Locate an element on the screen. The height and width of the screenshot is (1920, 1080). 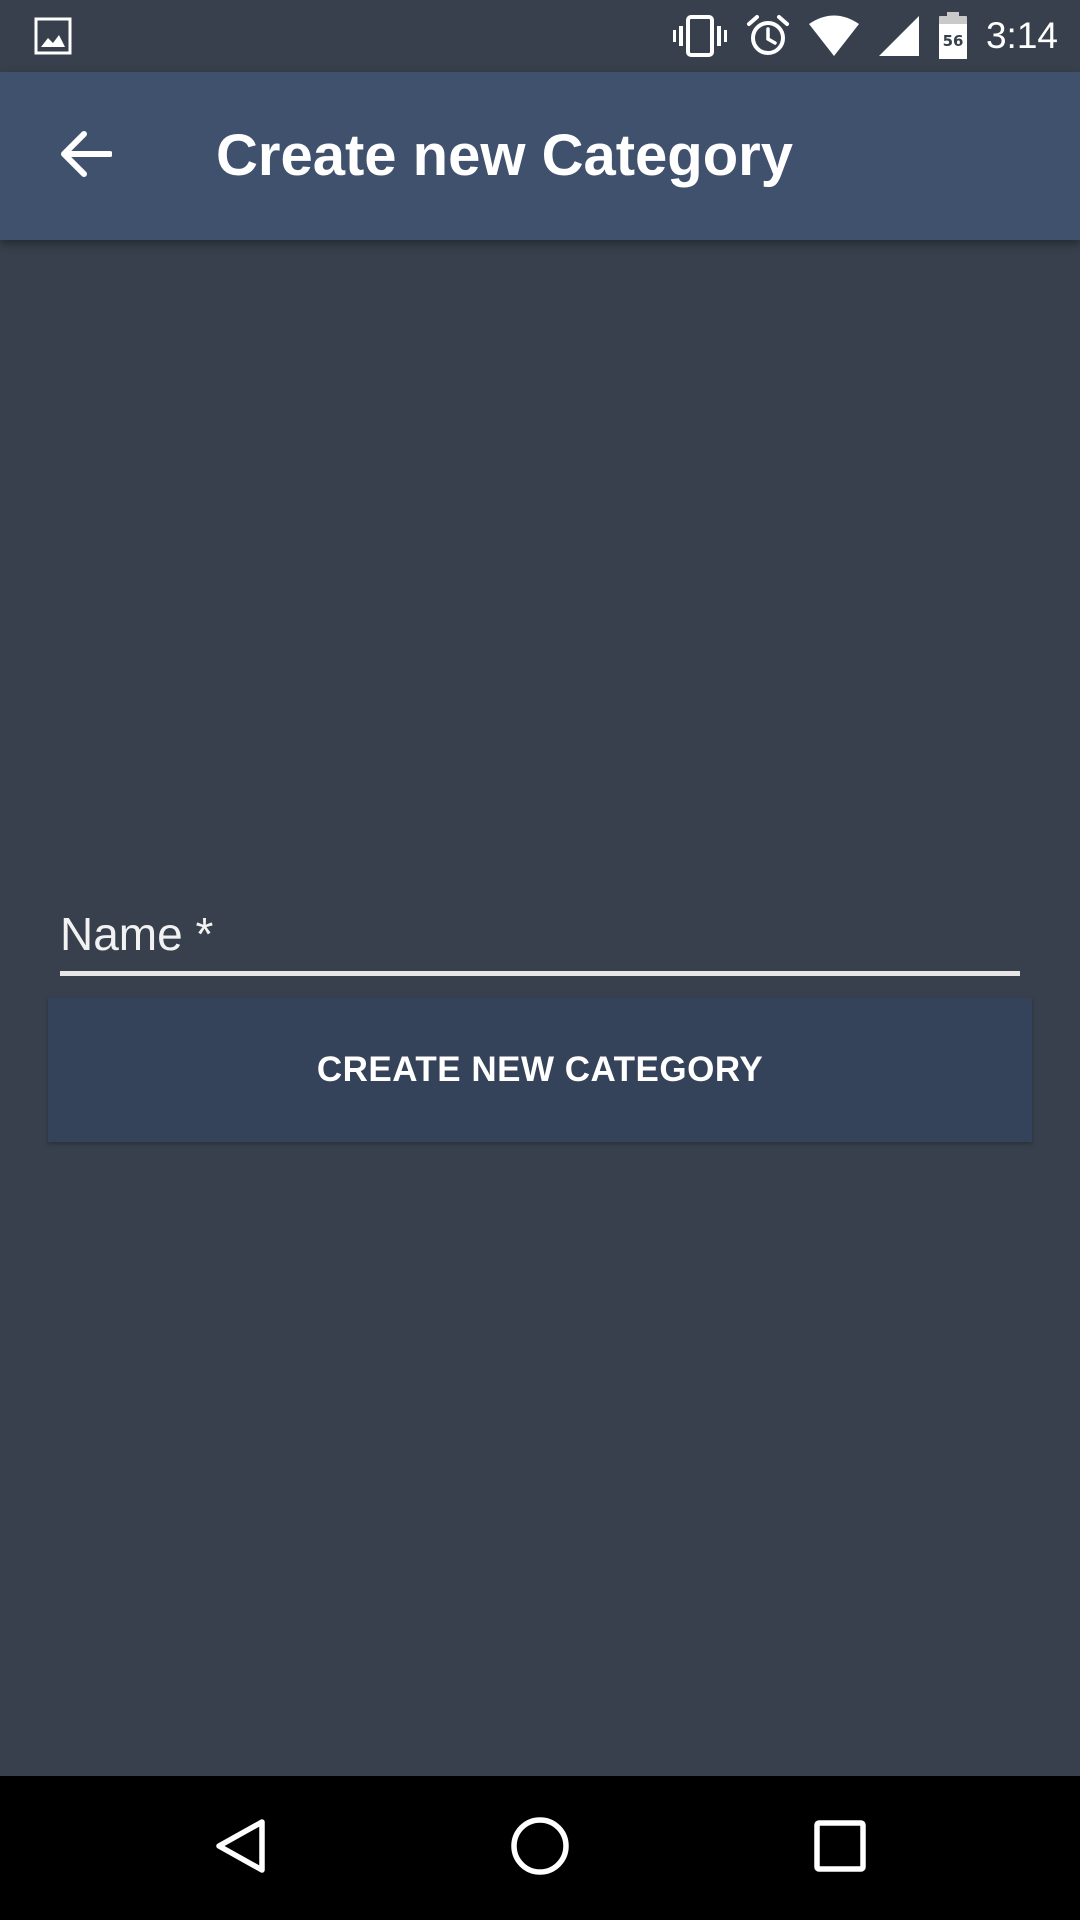
image-notification-icon is located at coordinates (53, 36).